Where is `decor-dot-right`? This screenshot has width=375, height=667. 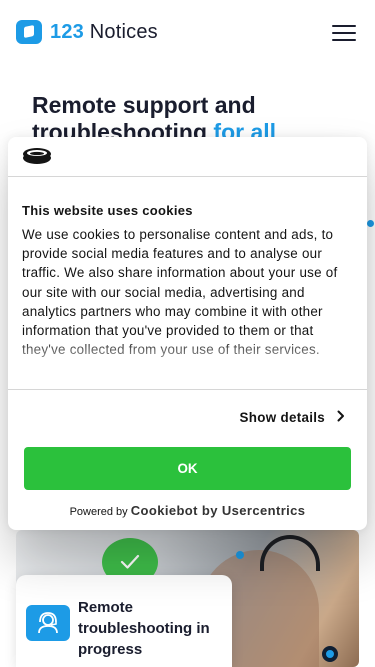
decor-dot-right is located at coordinates (370, 223).